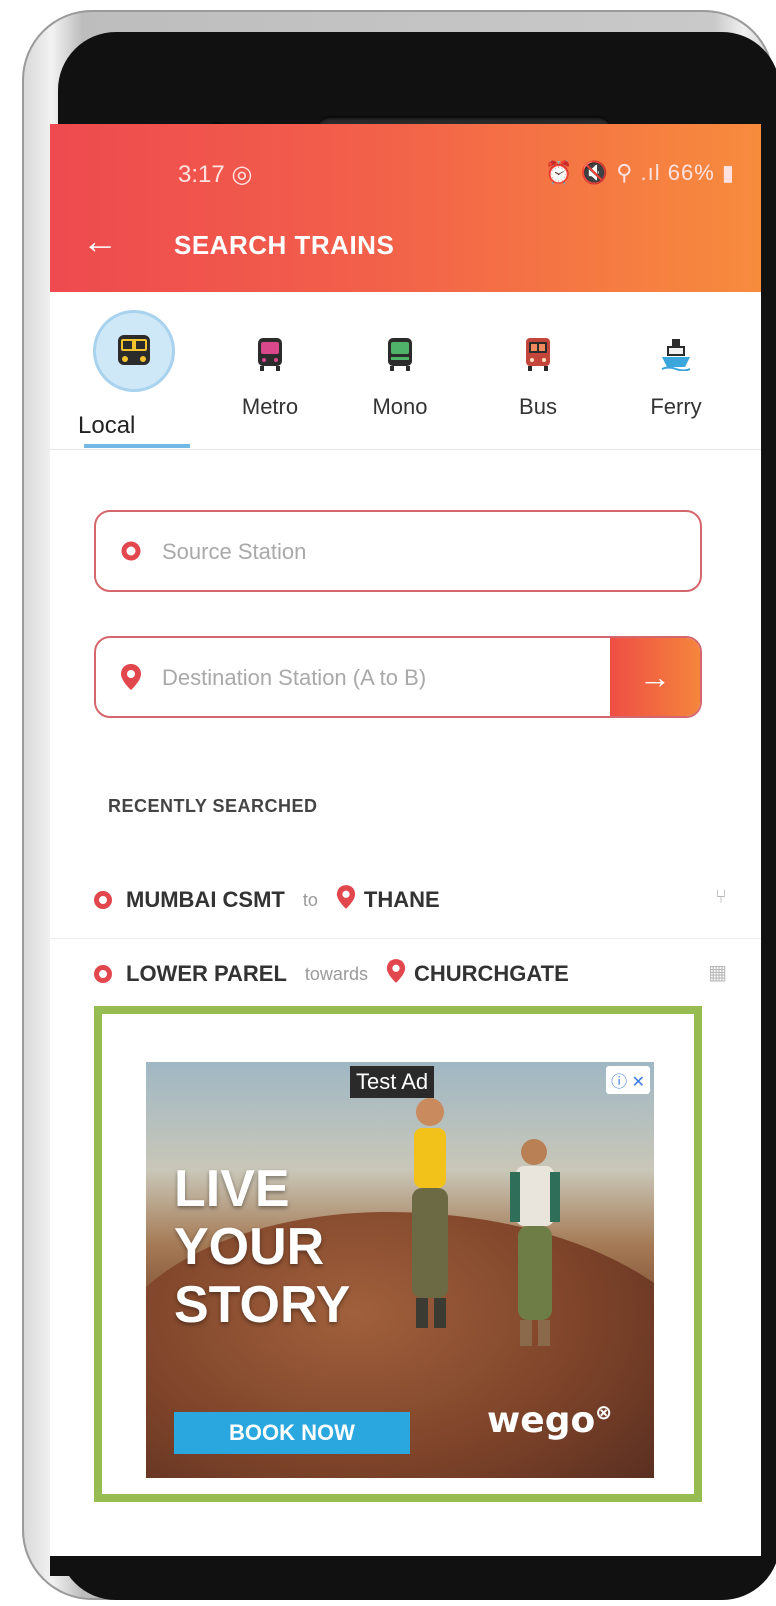 The height and width of the screenshot is (1606, 776). What do you see at coordinates (292, 1433) in the screenshot?
I see `book-now-button: BOOK NOW` at bounding box center [292, 1433].